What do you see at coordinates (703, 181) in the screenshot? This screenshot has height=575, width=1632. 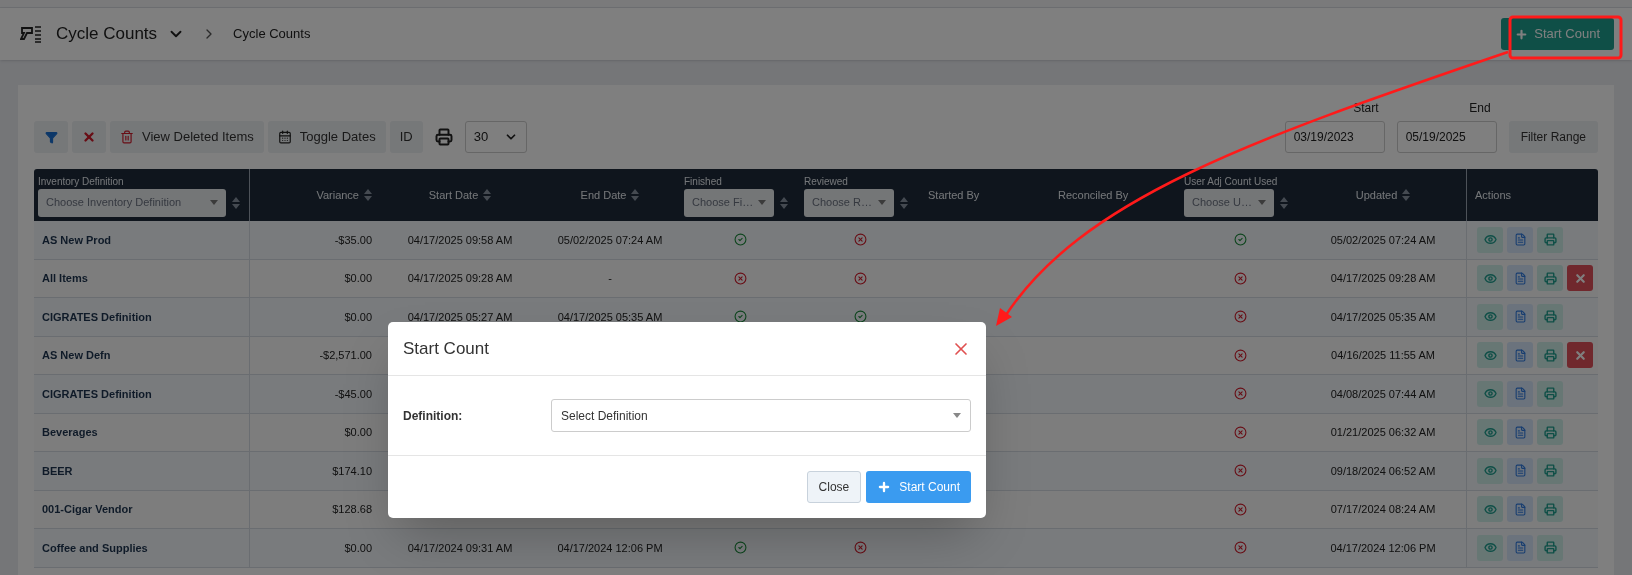 I see `column-header: Finished` at bounding box center [703, 181].